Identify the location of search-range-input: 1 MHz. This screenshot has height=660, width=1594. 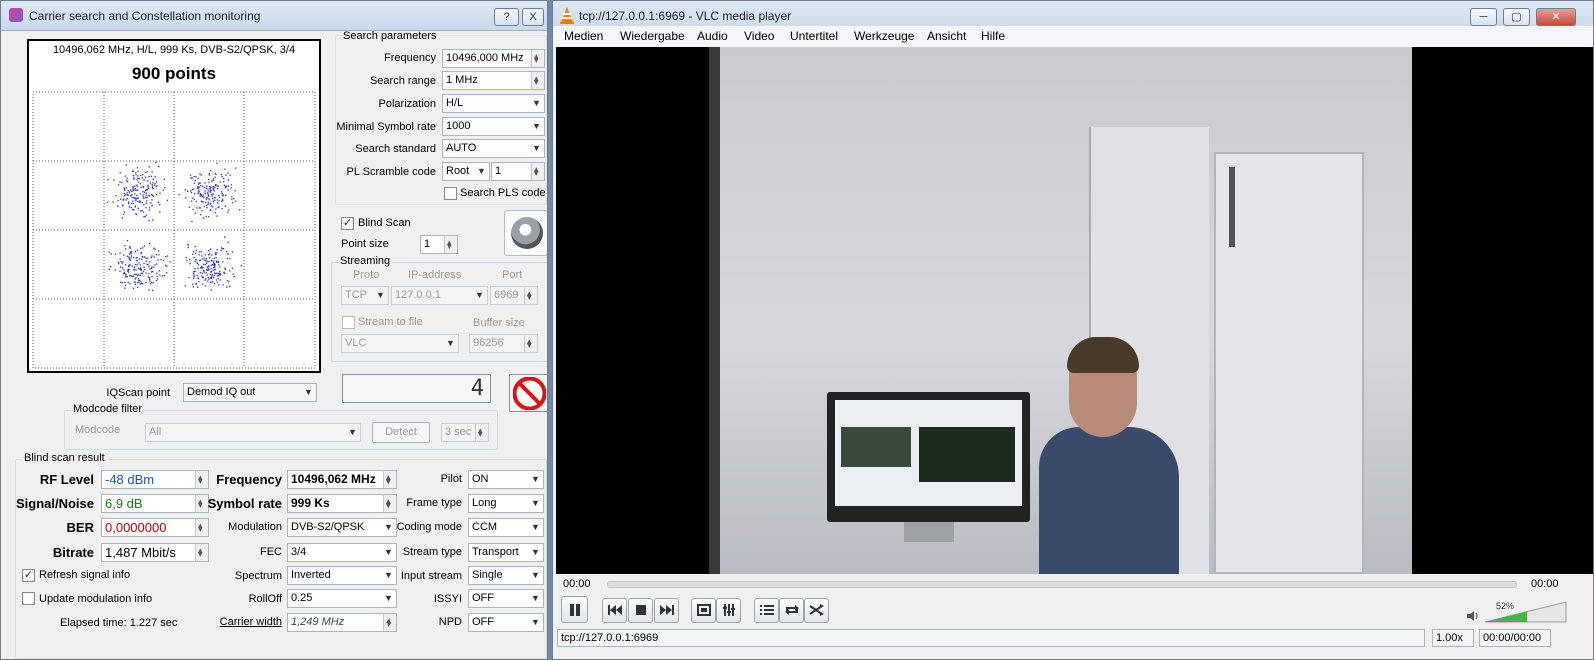
(493, 80).